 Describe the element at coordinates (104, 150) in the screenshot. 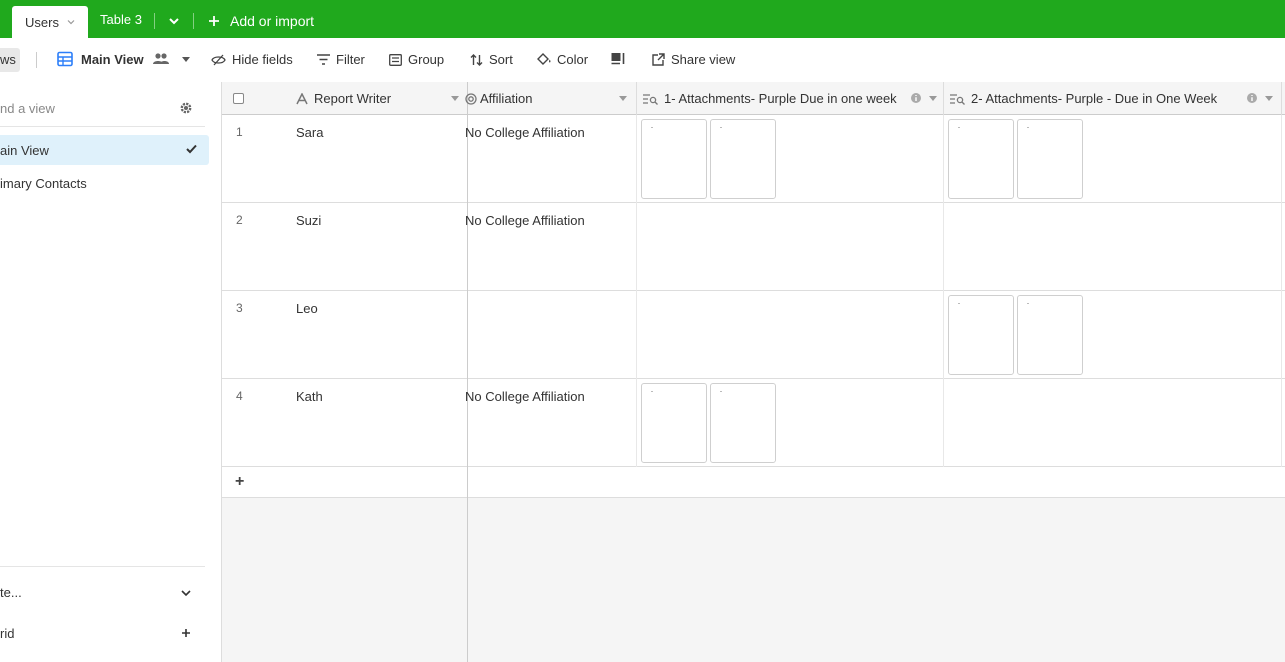

I see `sidebar-item-main-view: ain View` at that location.